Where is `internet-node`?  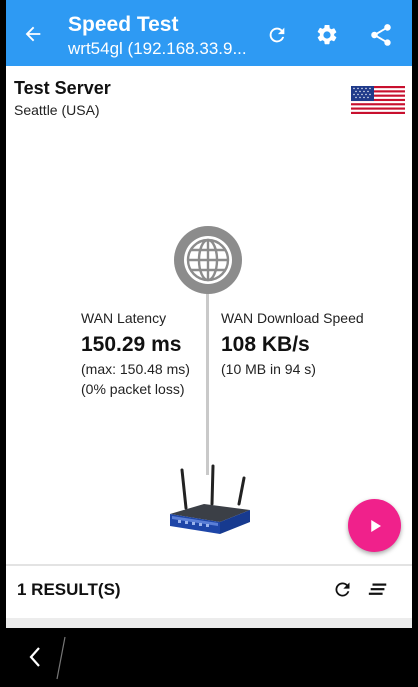
internet-node is located at coordinates (208, 260).